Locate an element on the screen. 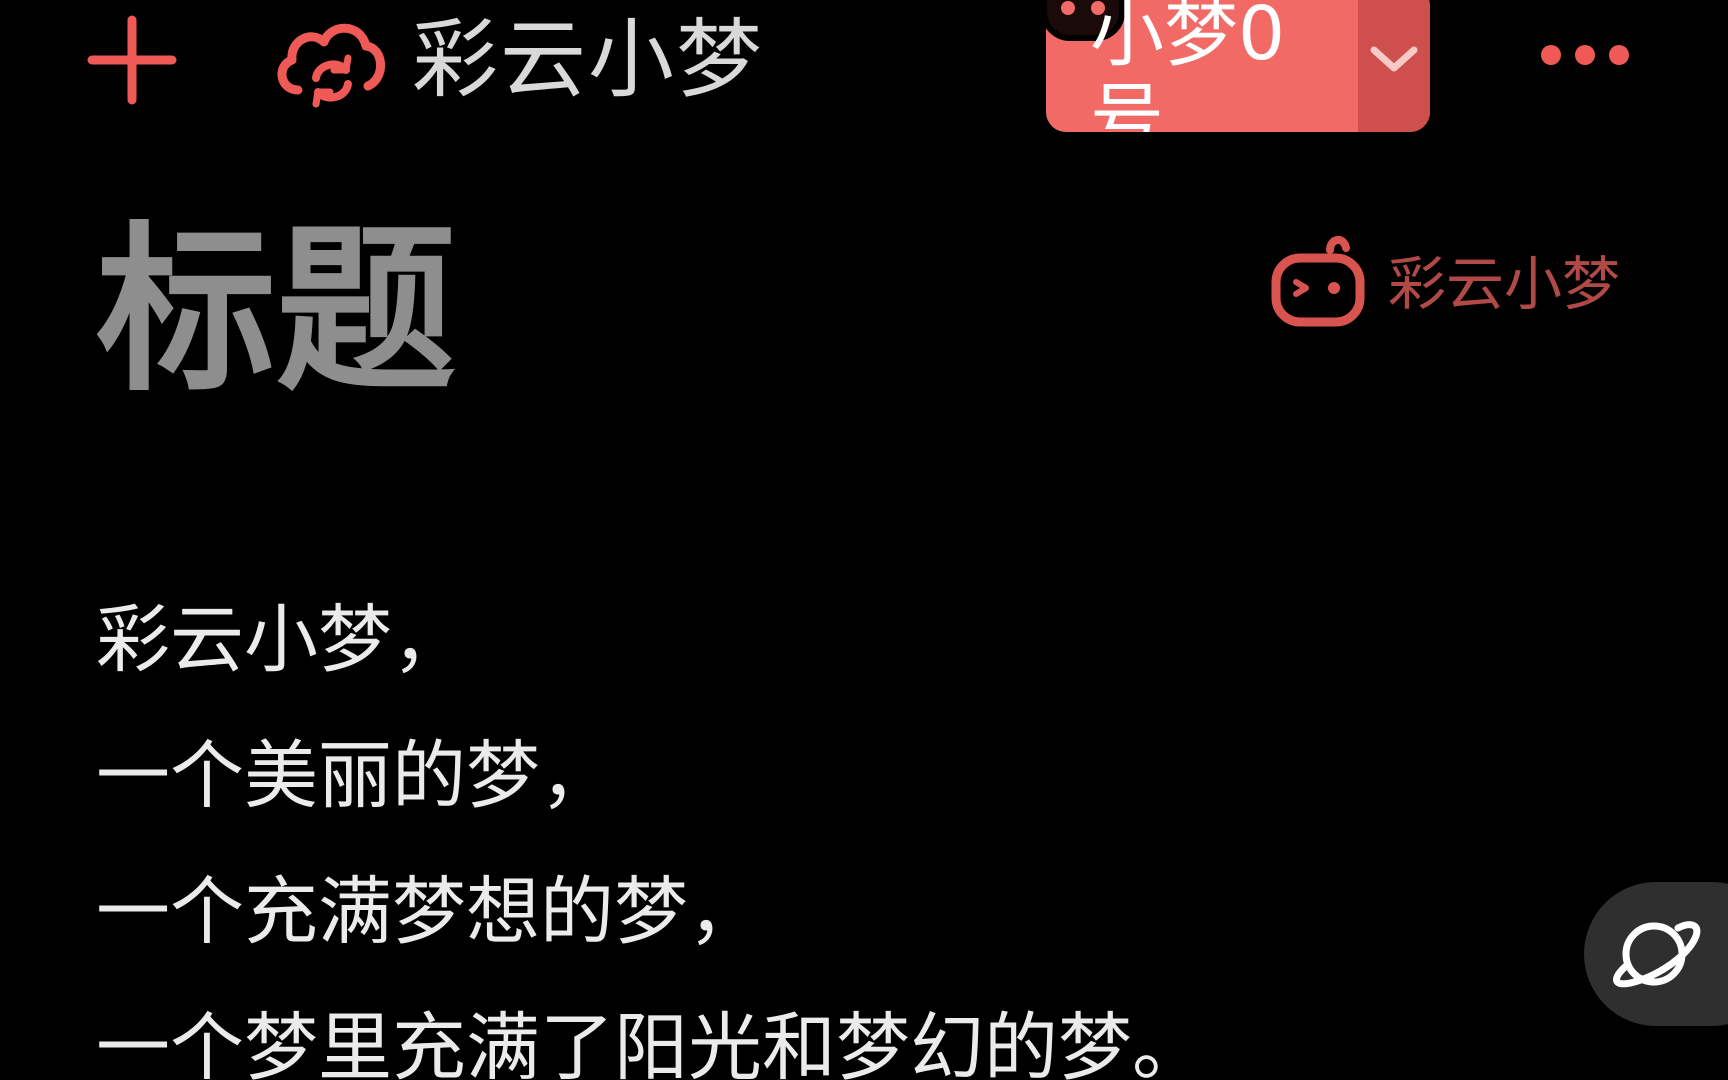 This screenshot has height=1080, width=1728. author-tag: 彩云小梦 is located at coordinates (1445, 284).